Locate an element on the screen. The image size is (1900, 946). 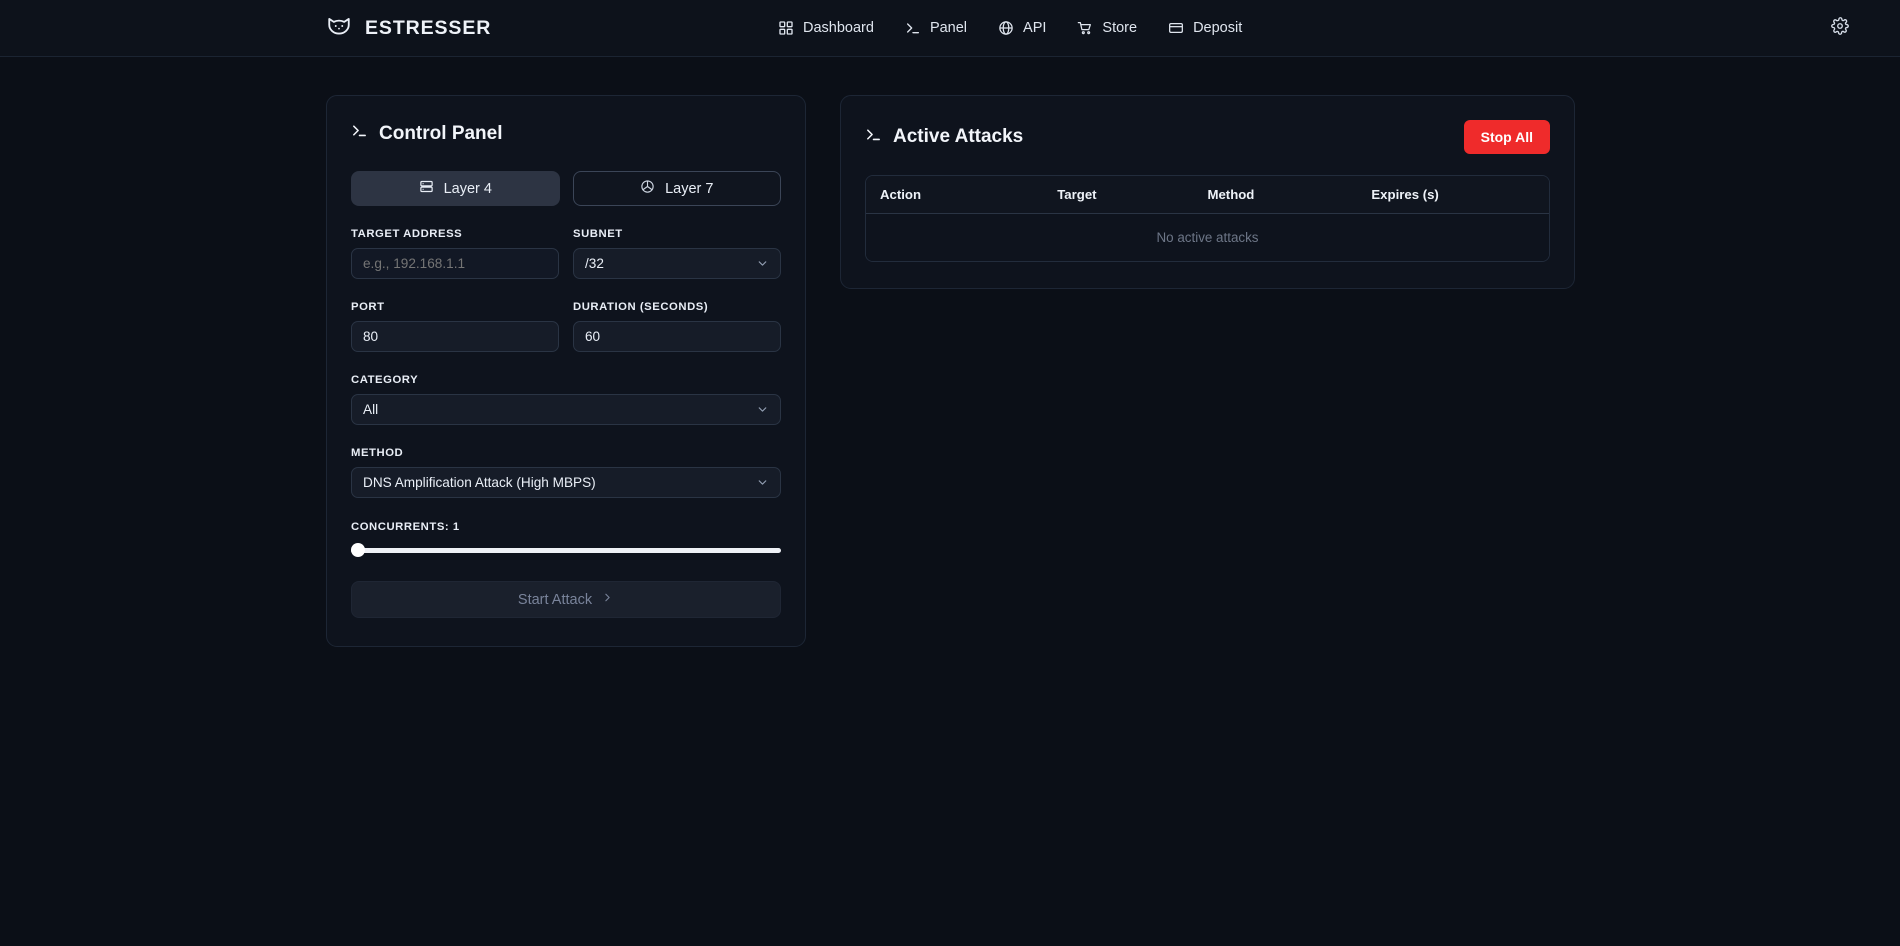
tab-layer-4: Layer 4 is located at coordinates (455, 188).